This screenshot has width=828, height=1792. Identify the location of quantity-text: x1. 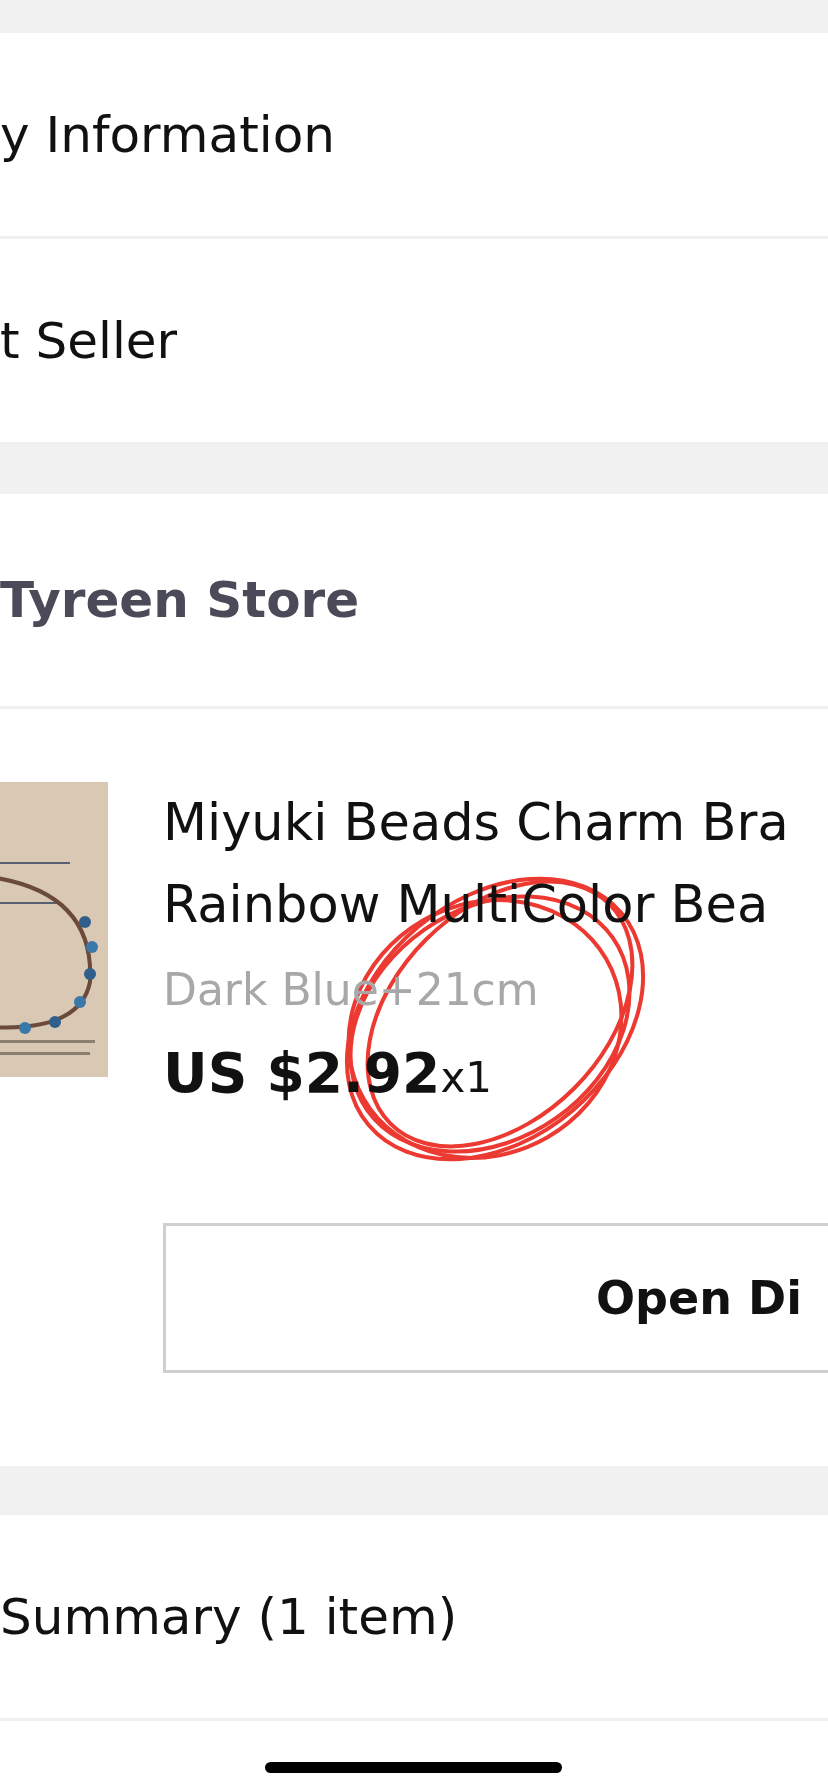
(466, 1077).